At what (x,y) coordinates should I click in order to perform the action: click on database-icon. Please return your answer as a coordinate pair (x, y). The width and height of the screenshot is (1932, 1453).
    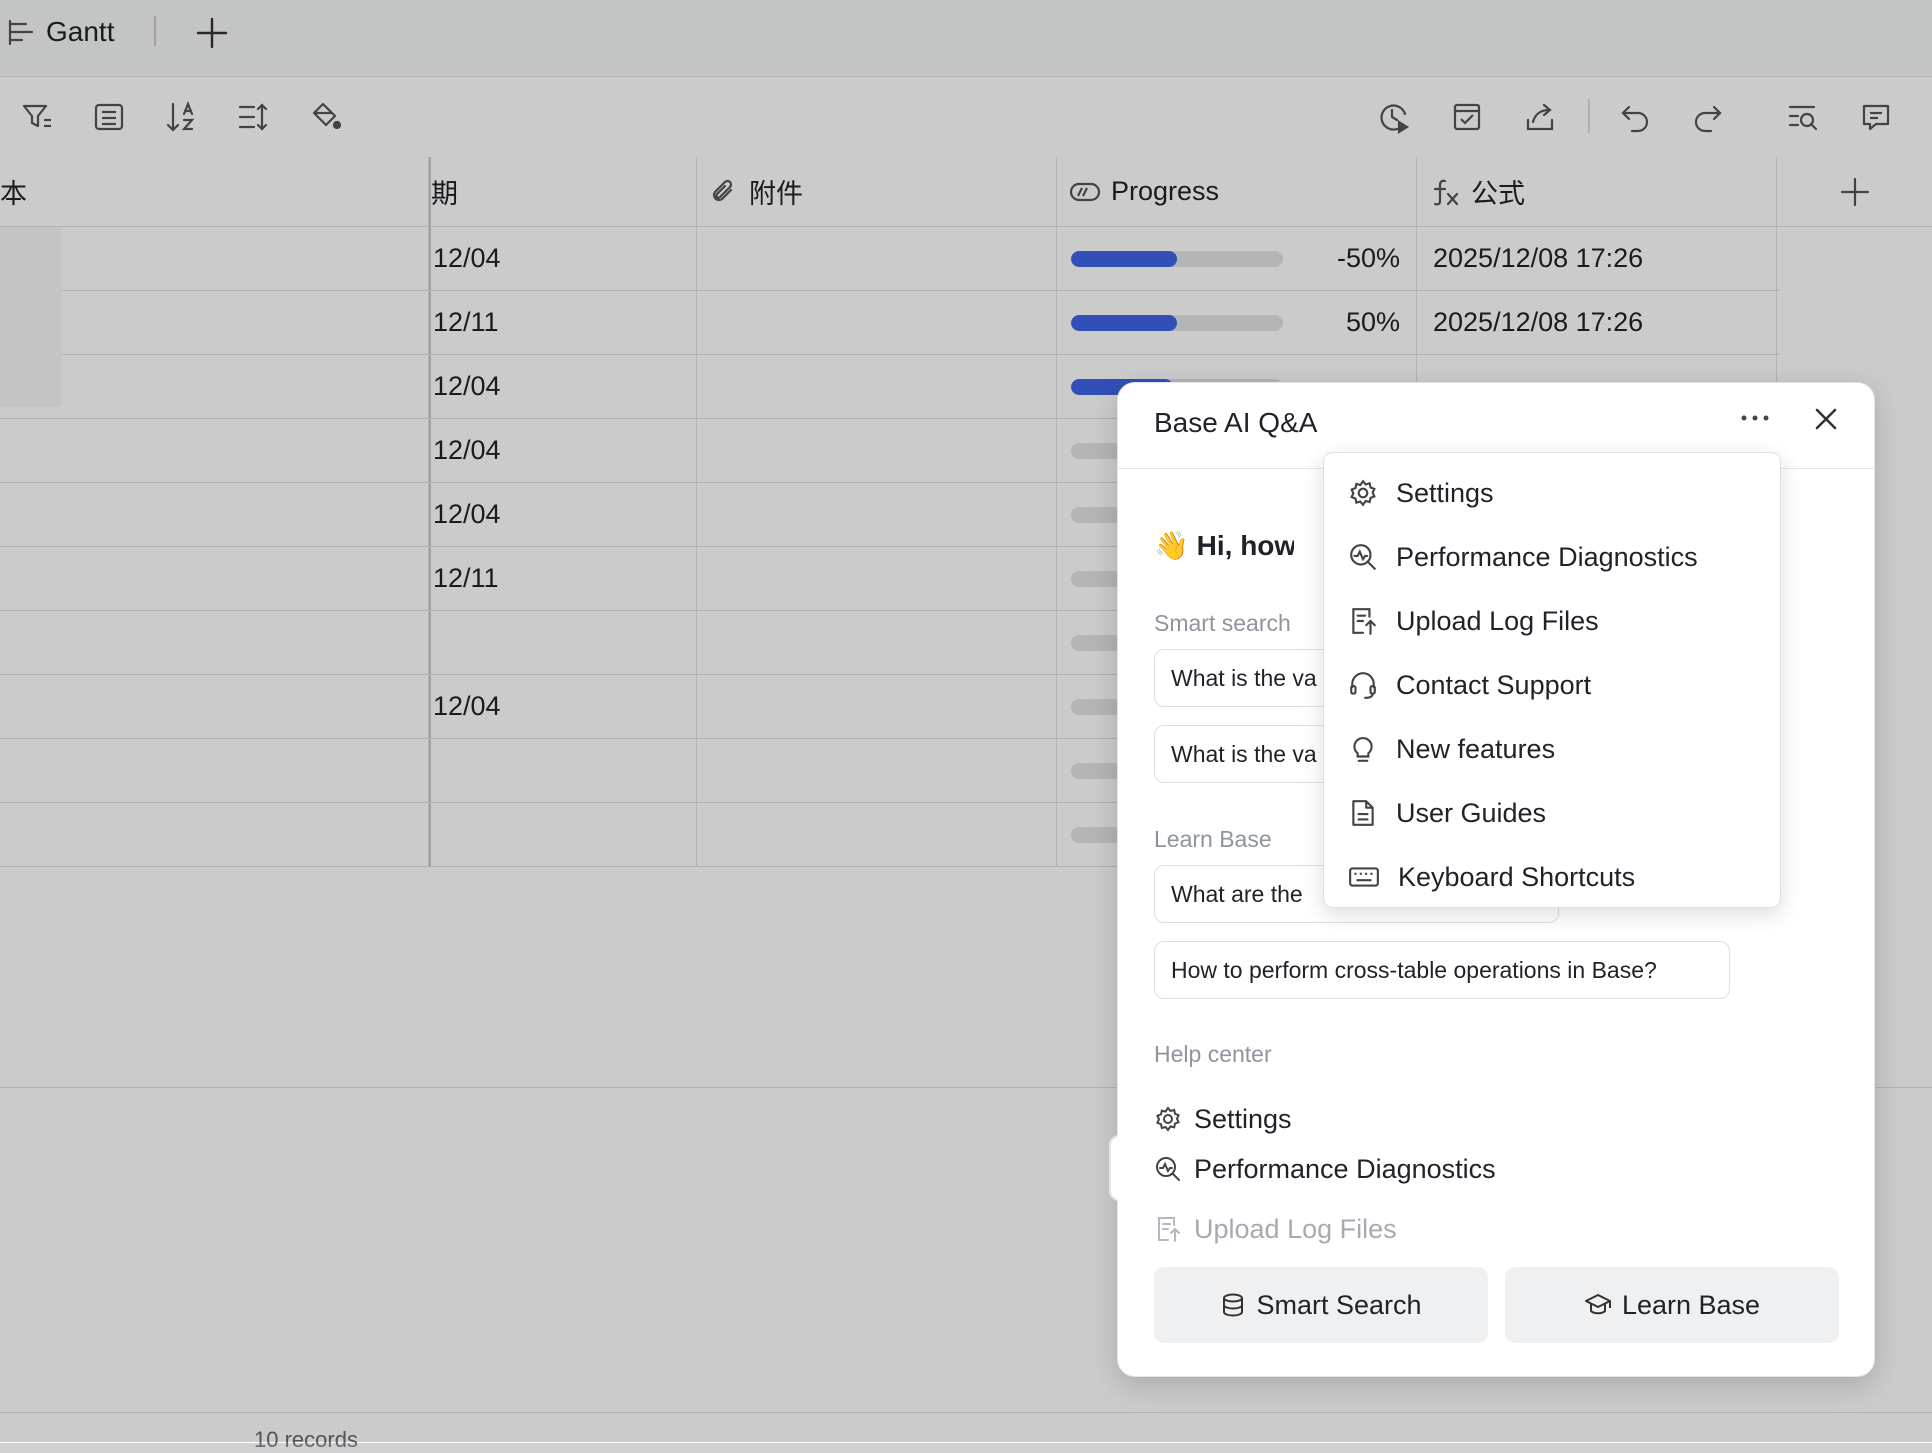
    Looking at the image, I should click on (1233, 1305).